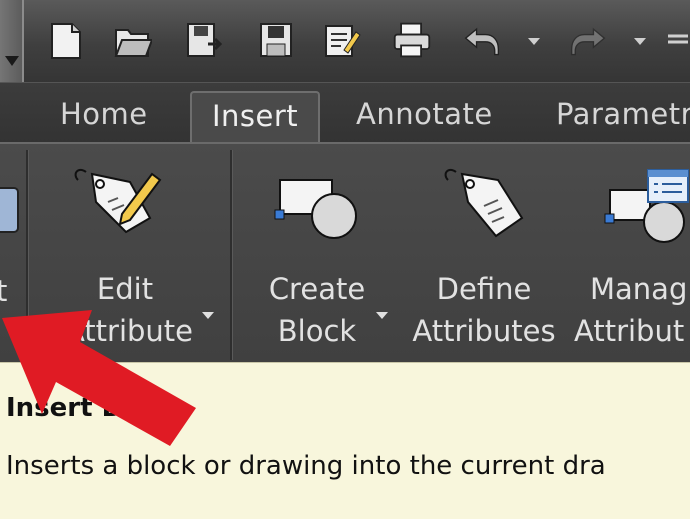 This screenshot has width=690, height=519. I want to click on create-block-label-line1: Create, so click(317, 289).